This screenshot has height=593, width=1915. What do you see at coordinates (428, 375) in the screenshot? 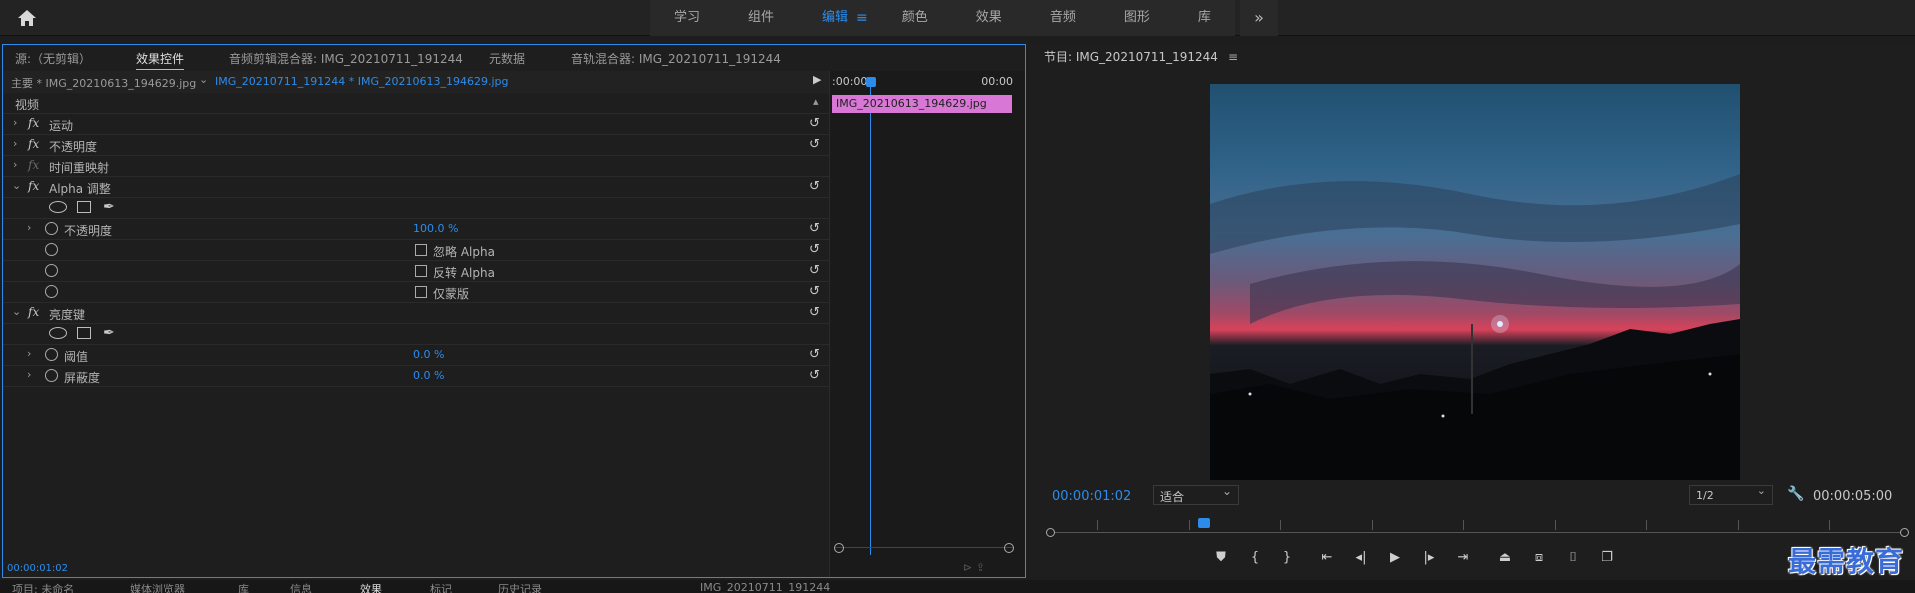
I see `param-value-cutoff: 0.0 %` at bounding box center [428, 375].